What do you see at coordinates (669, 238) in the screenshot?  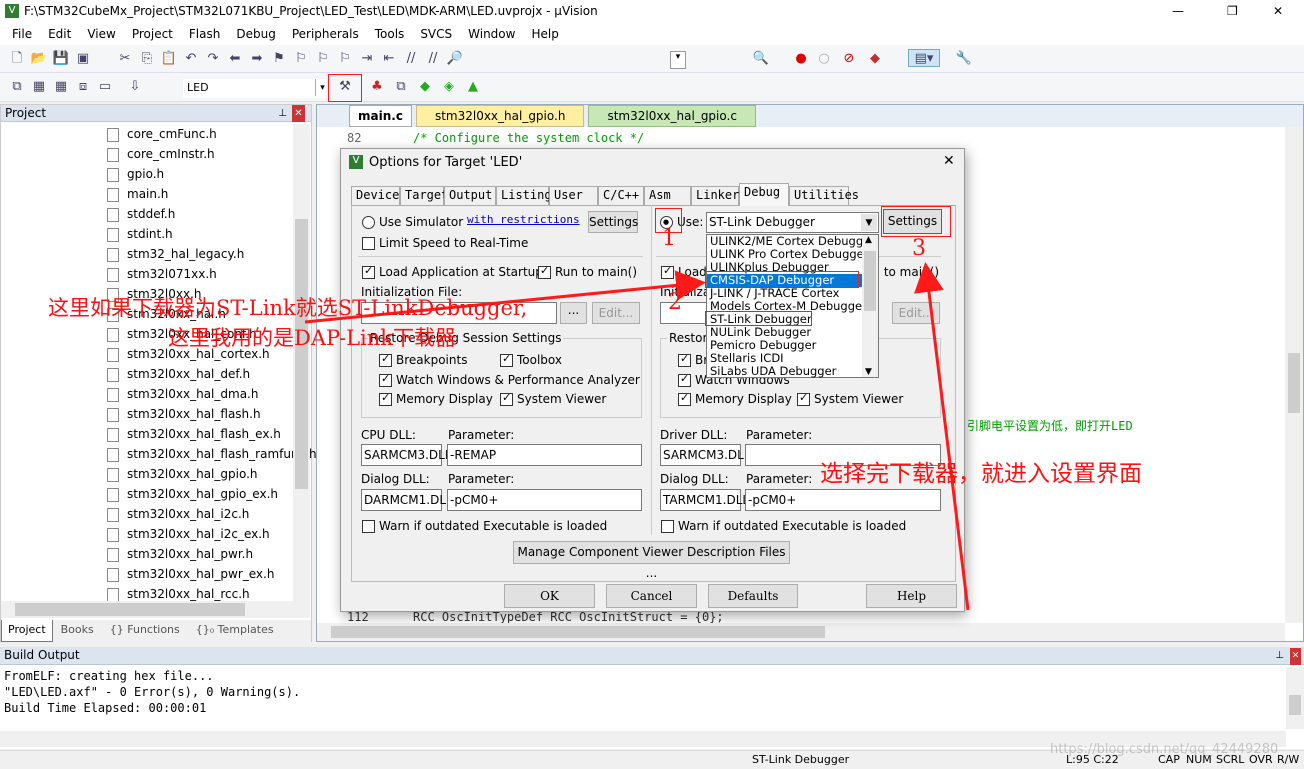 I see `annotation-number: 1` at bounding box center [669, 238].